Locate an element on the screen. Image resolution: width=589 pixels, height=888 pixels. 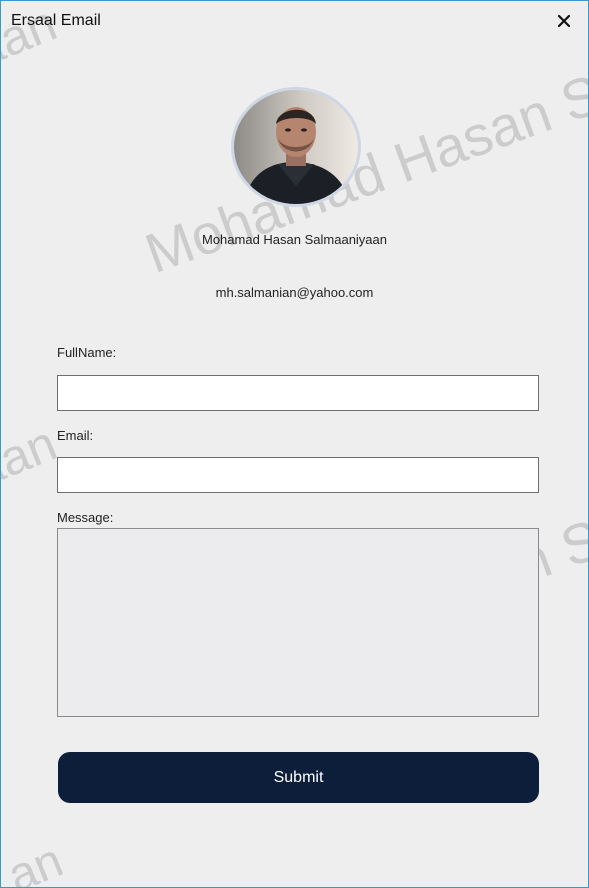
title-bar: Ersaal Email is located at coordinates (294, 21).